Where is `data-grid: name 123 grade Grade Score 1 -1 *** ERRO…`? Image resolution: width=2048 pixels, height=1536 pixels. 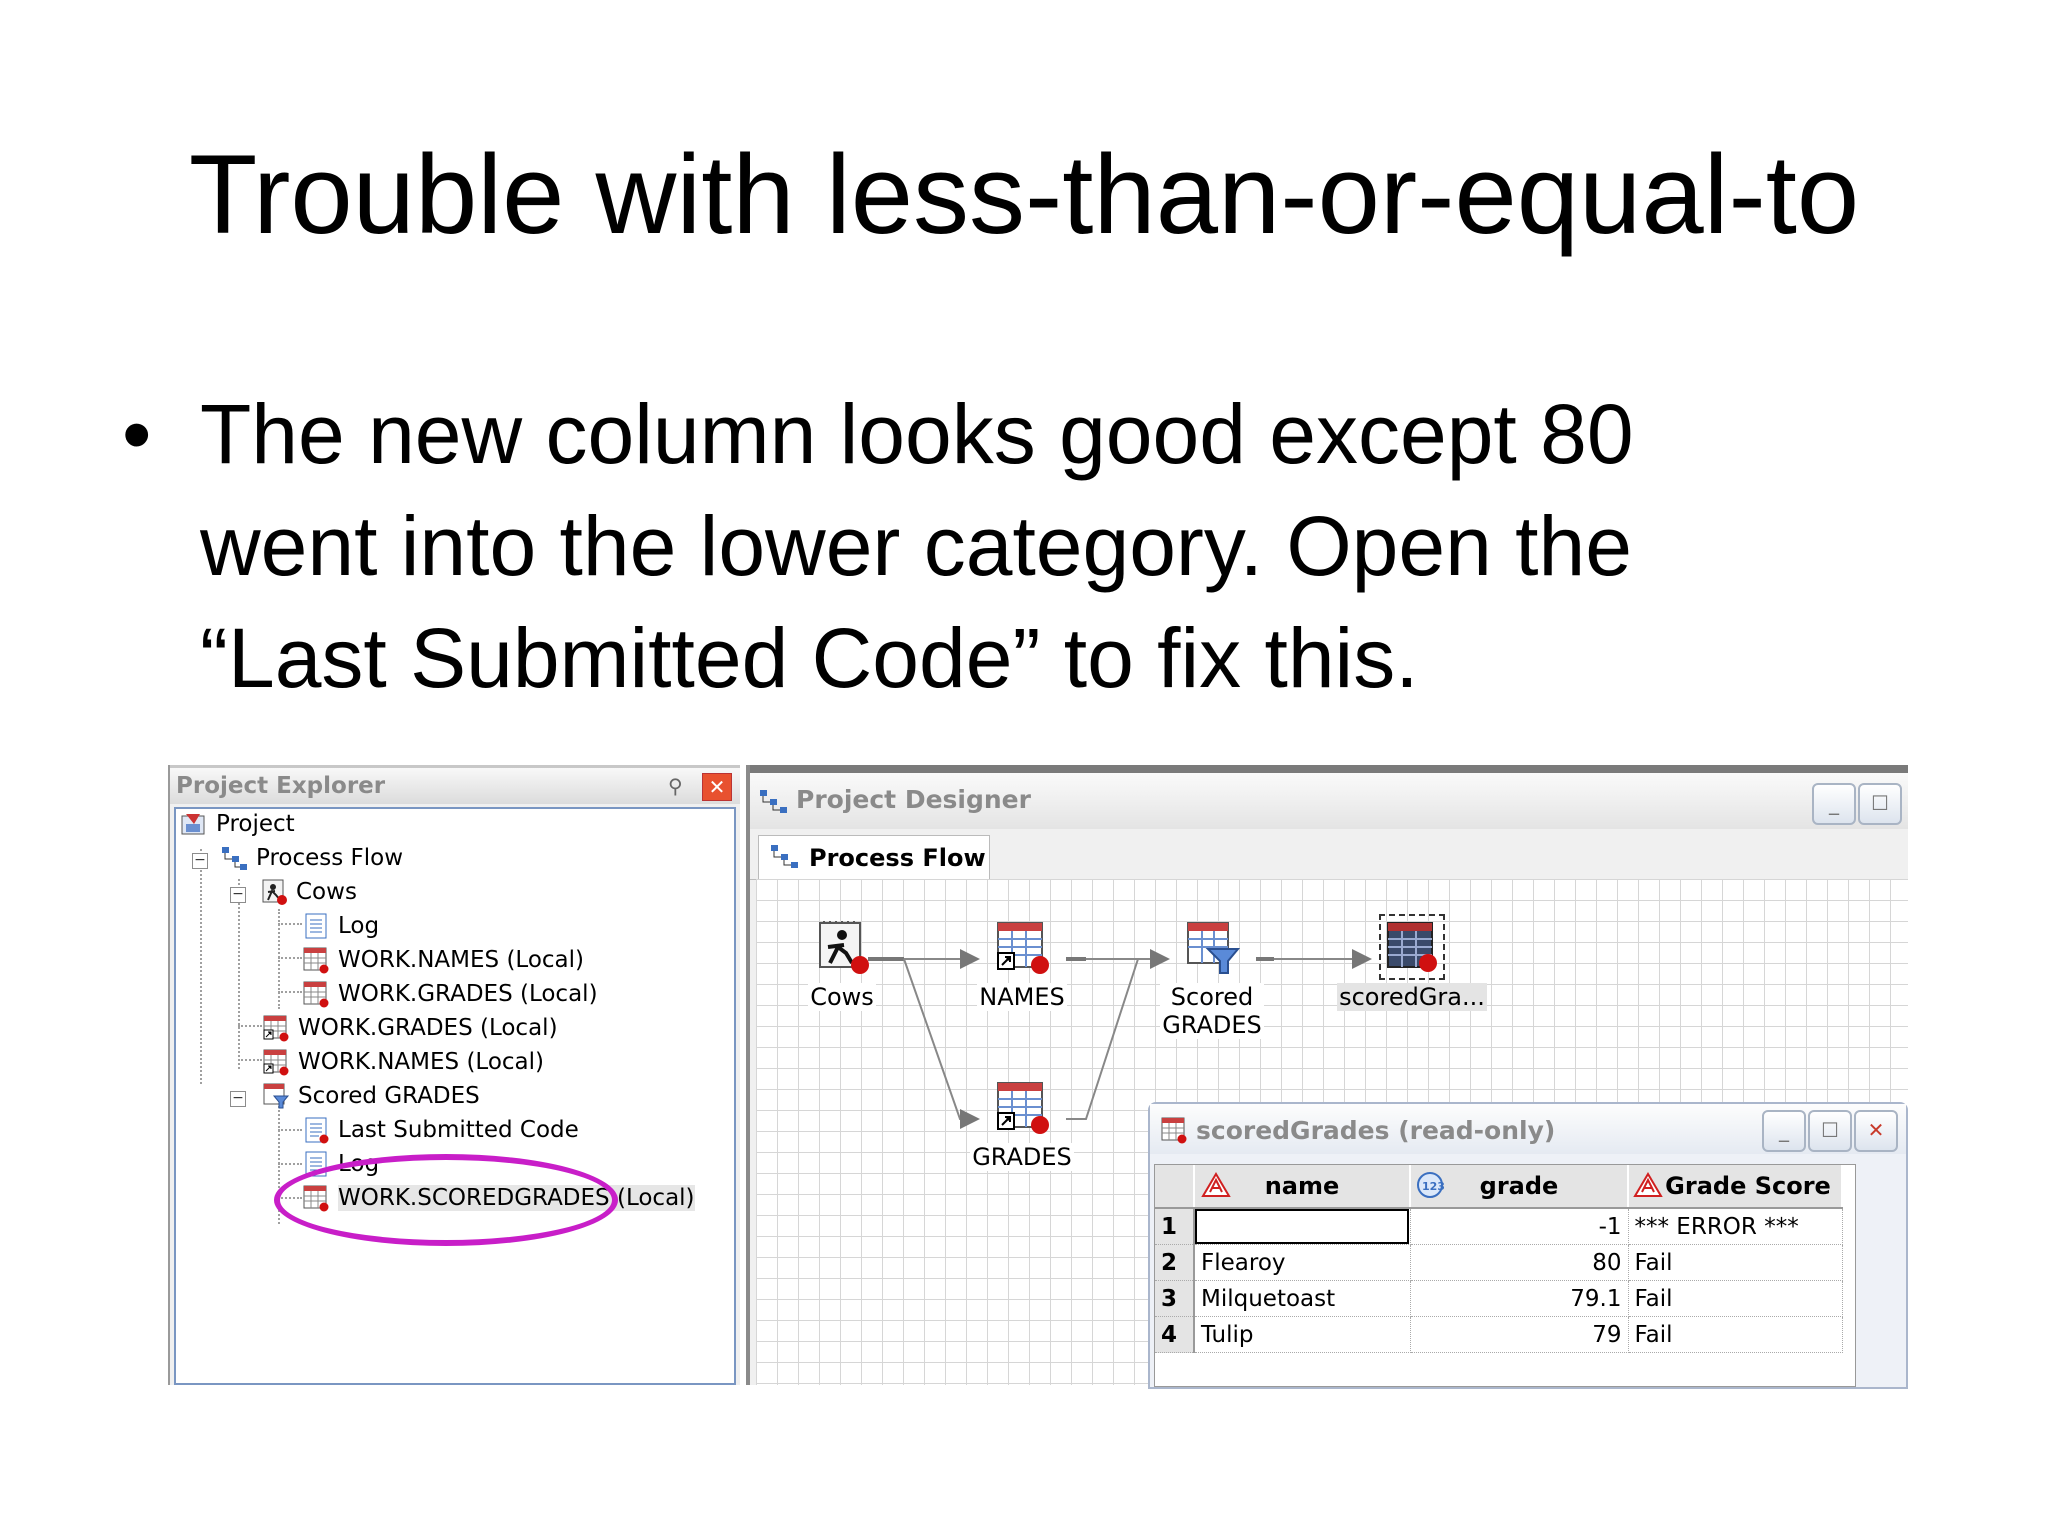 data-grid: name 123 grade Grade Score 1 -1 *** ERRO… is located at coordinates (1505, 1275).